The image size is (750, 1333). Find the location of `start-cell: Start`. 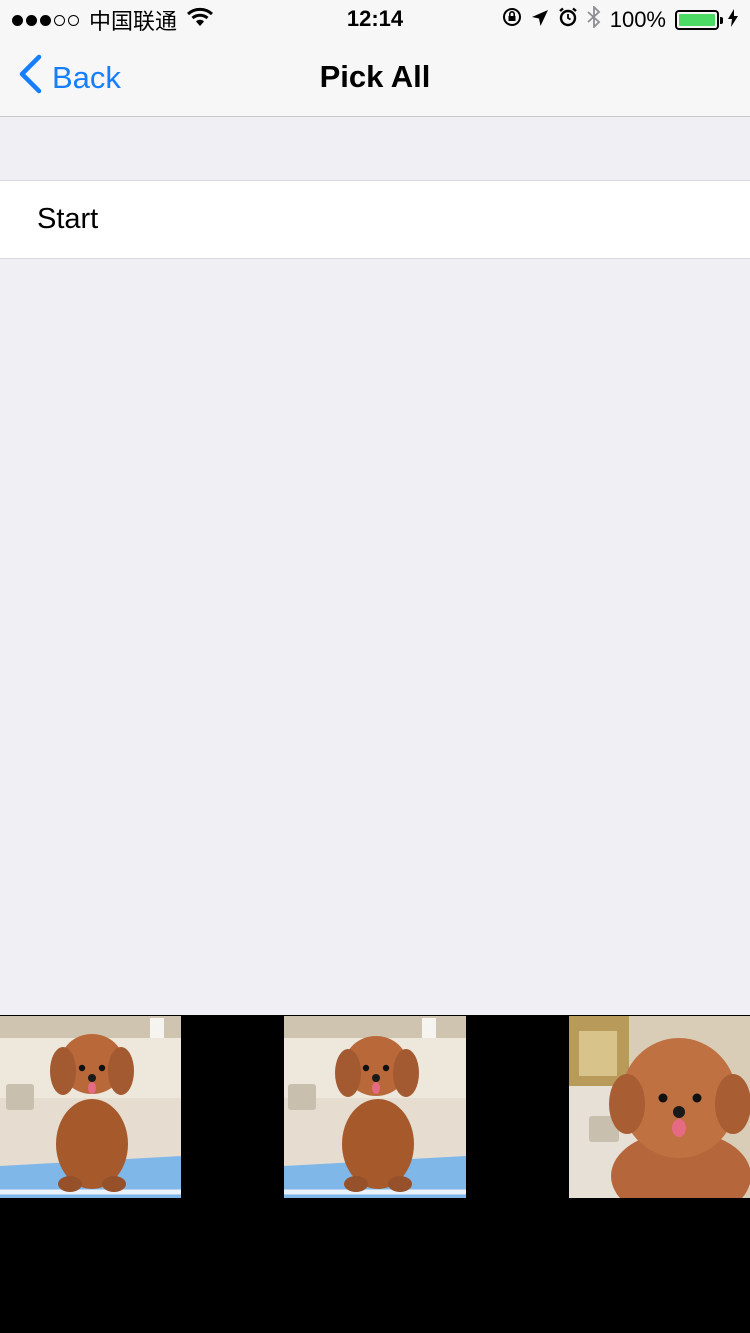

start-cell: Start is located at coordinates (375, 219).